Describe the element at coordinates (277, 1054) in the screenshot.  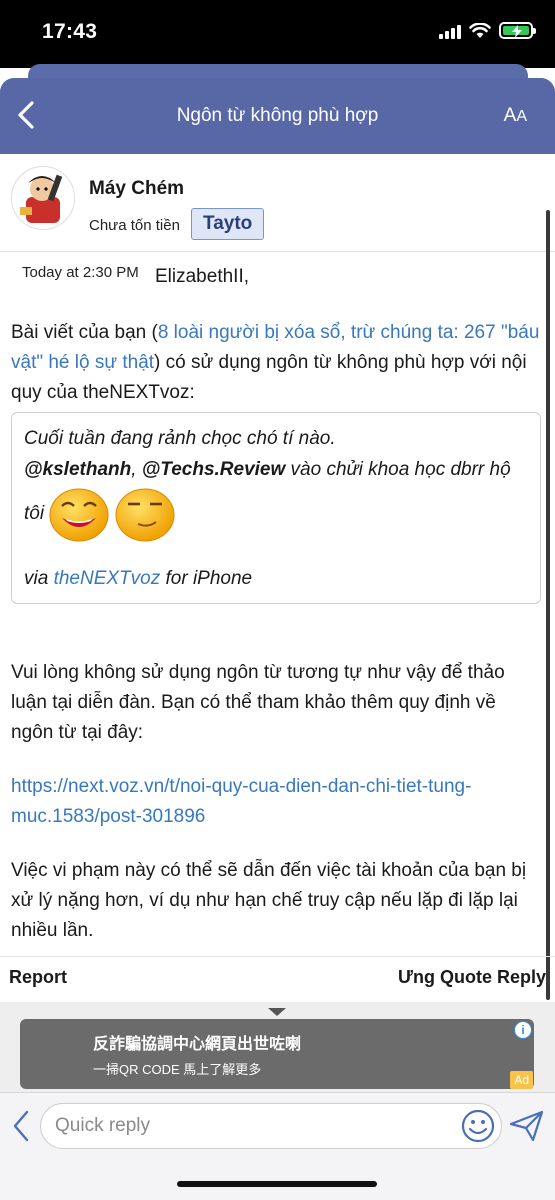
I see `ad-banner: 反詐騙協調中心網頁出世咗喇 一掃QR CODE 馬上了解更多 i Ad` at that location.